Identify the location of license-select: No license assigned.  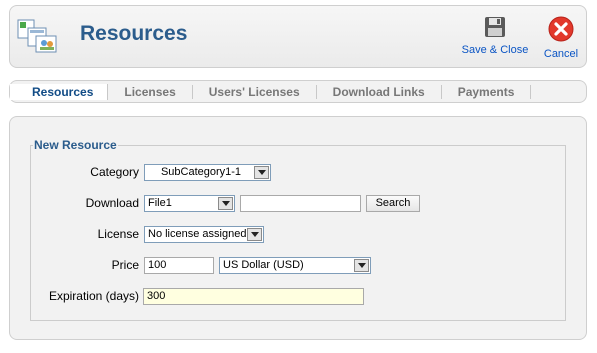
(204, 234).